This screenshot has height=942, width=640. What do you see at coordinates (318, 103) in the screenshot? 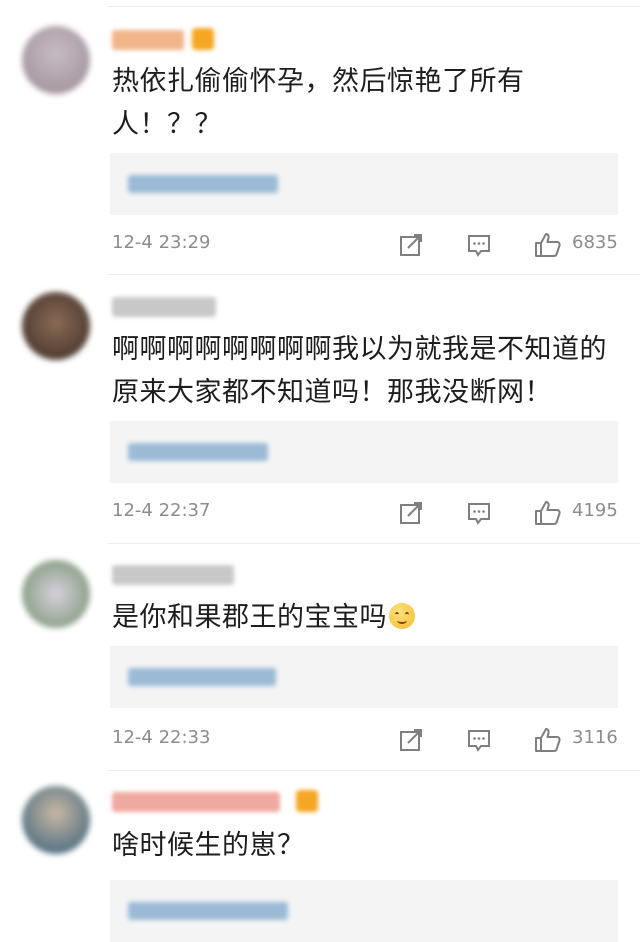
I see `comment-text: 热依扎偷偷怀孕，然后惊艳了所有人！？？` at bounding box center [318, 103].